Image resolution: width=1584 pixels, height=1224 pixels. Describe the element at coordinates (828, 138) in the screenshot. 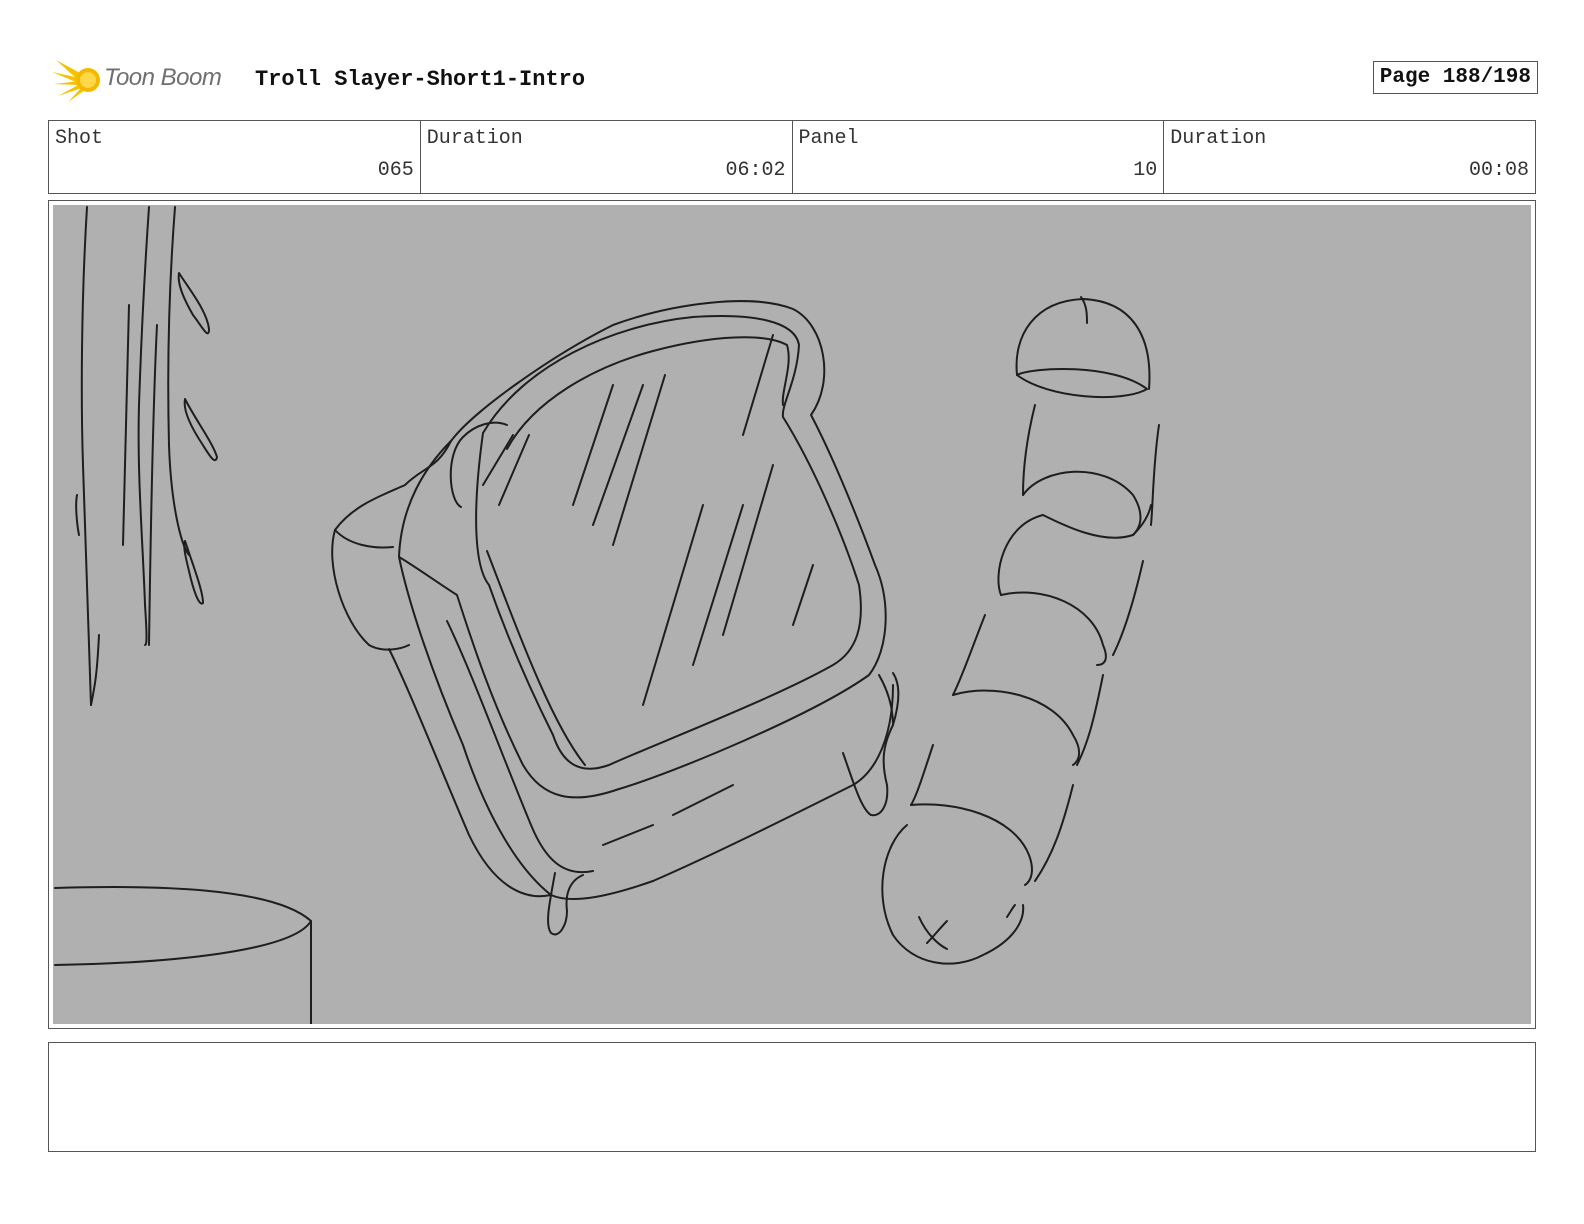

I see `panel-label: Panel` at that location.